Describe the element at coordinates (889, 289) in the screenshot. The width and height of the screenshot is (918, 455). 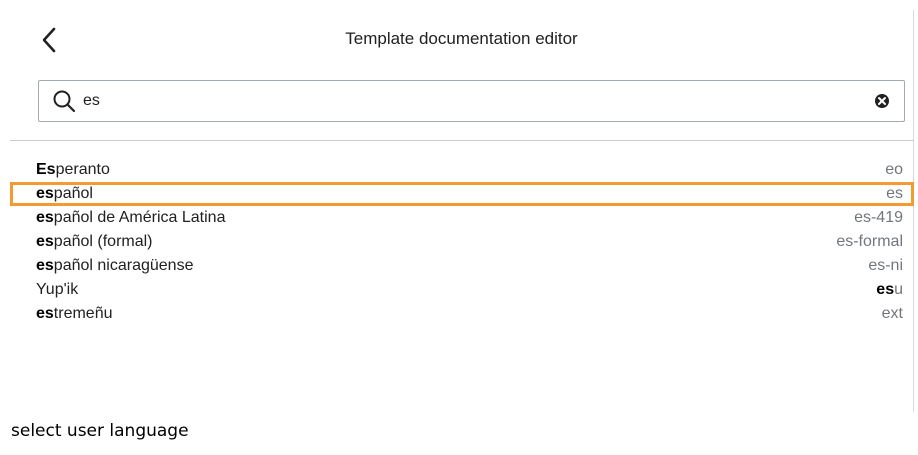
I see `language-code: esu` at that location.